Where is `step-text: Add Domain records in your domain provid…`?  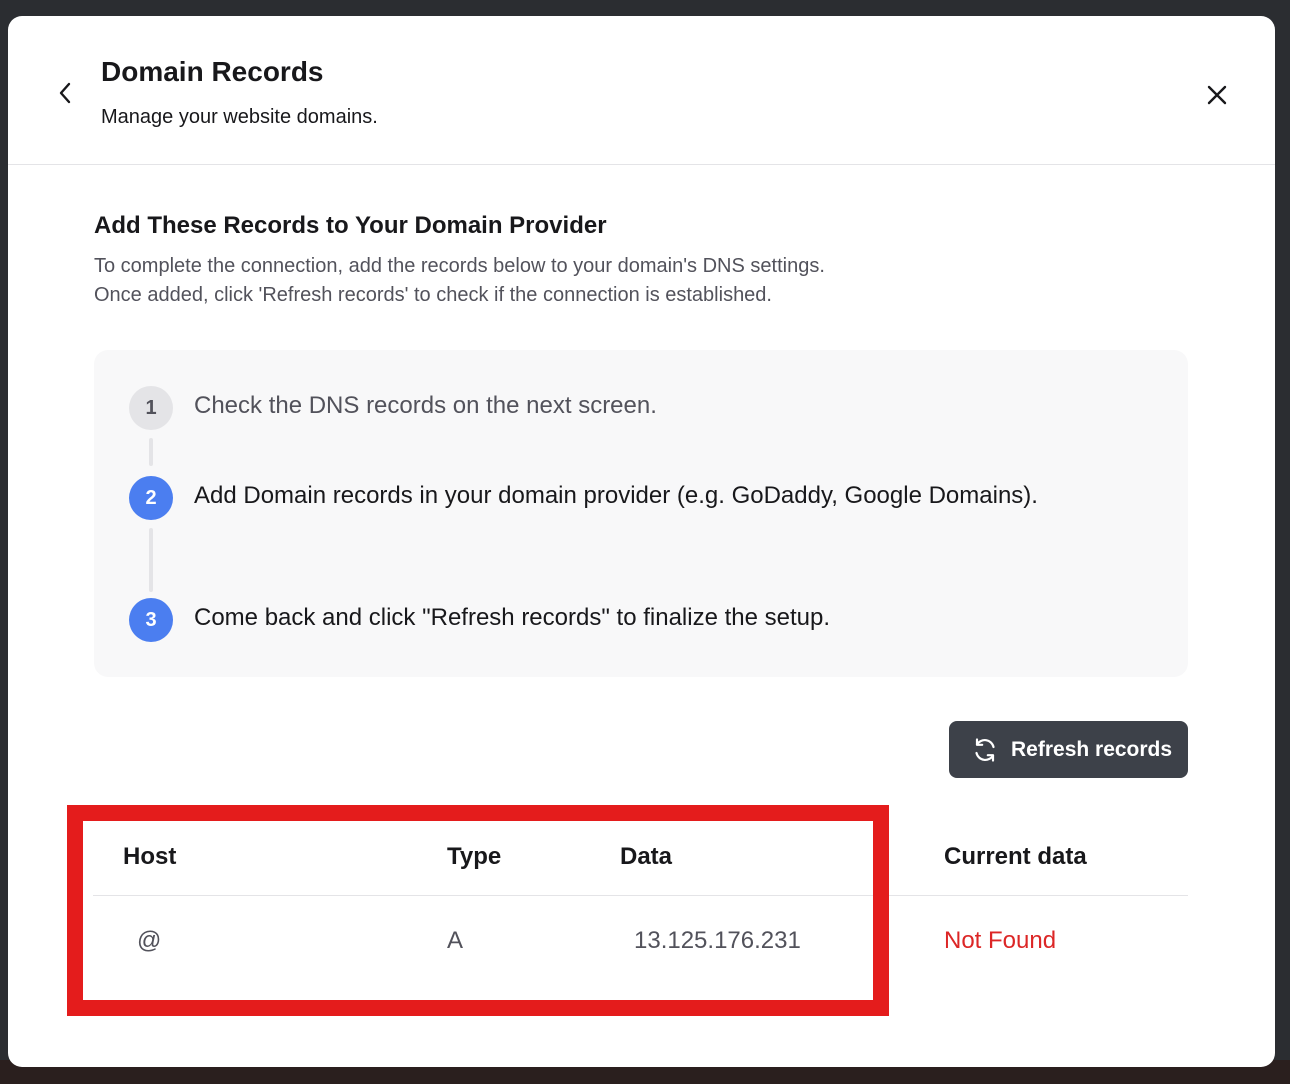
step-text: Add Domain records in your domain provid… is located at coordinates (616, 495).